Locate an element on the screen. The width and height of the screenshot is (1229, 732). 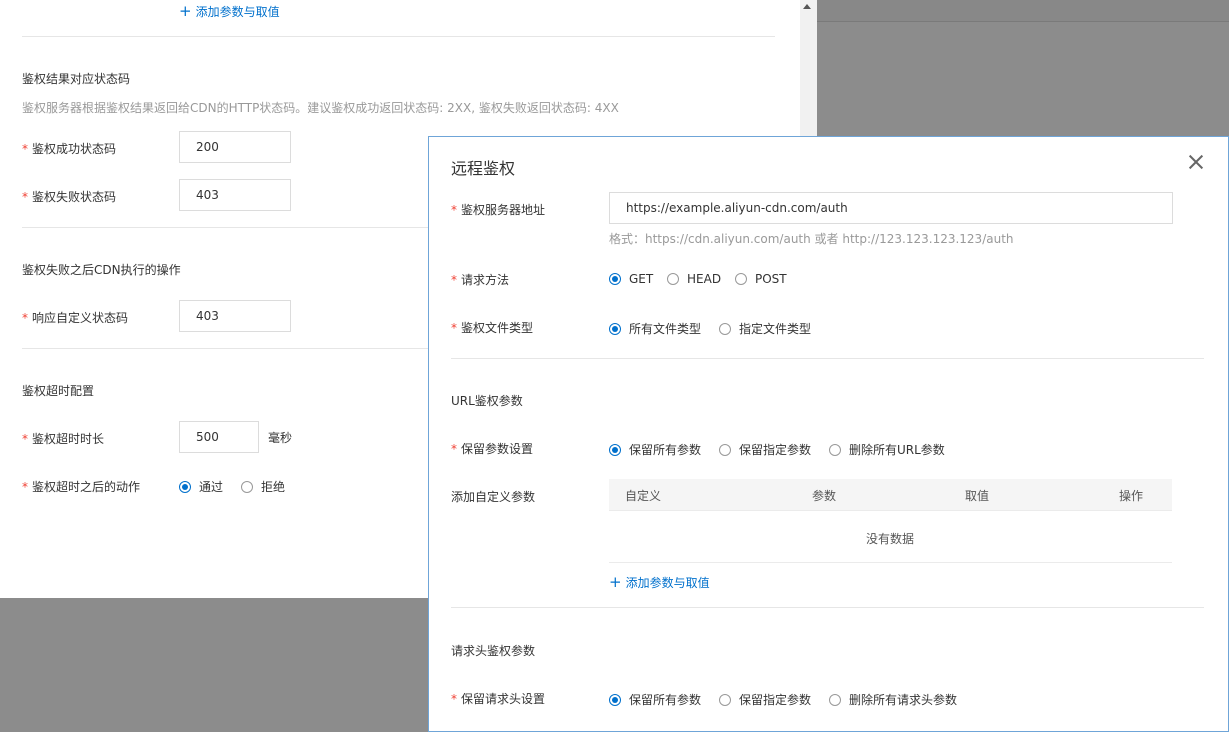
scroll-up-arrow-icon is located at coordinates (807, 6).